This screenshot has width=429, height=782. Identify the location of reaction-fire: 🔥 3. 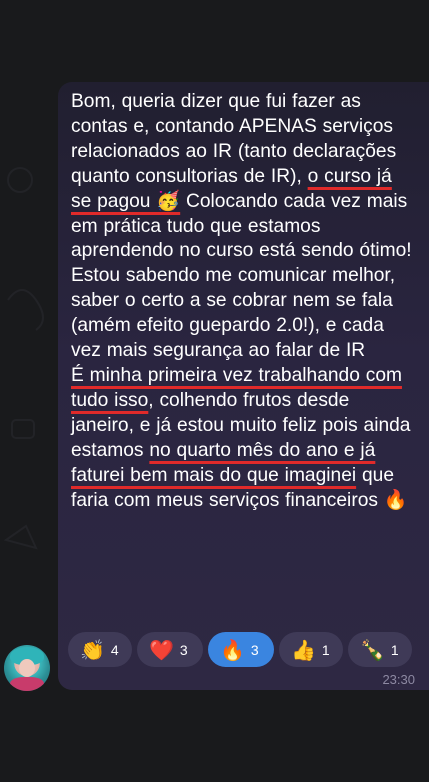
(241, 649).